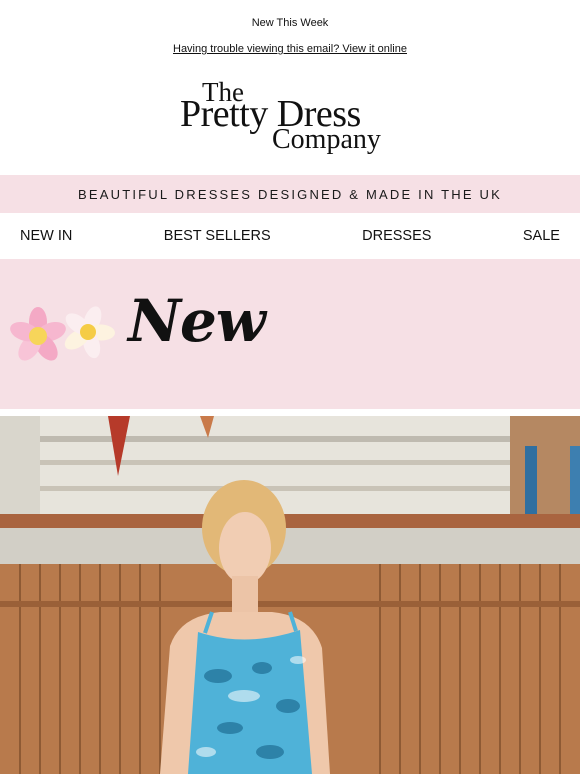 The width and height of the screenshot is (580, 774). Describe the element at coordinates (290, 236) in the screenshot. I see `main-nav: NEW IN BEST SELLERS DRESSES SALE` at that location.